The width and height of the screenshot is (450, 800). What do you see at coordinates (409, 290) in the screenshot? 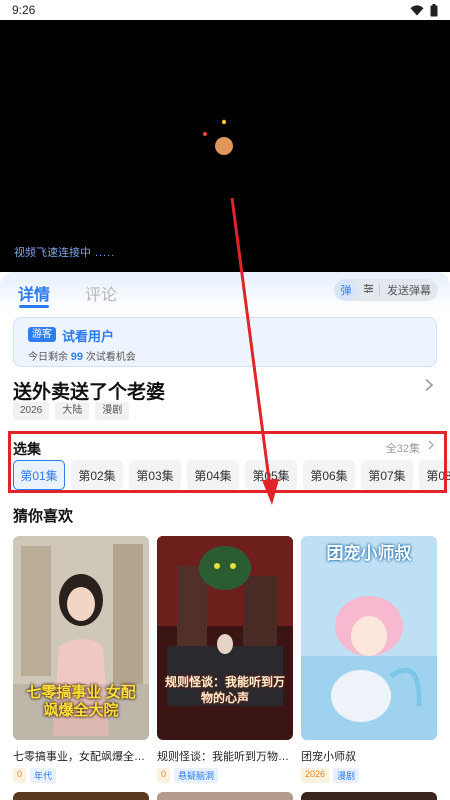
I see `send-danmaku-button: 发送弹幕` at bounding box center [409, 290].